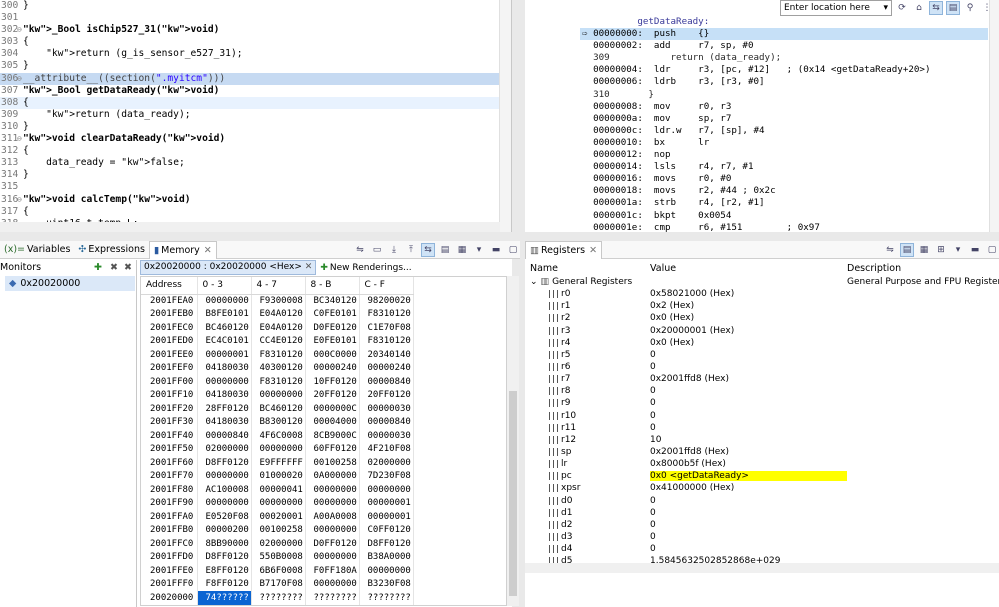 The height and width of the screenshot is (607, 999). I want to click on editor-line: 308 {, so click(255, 102).